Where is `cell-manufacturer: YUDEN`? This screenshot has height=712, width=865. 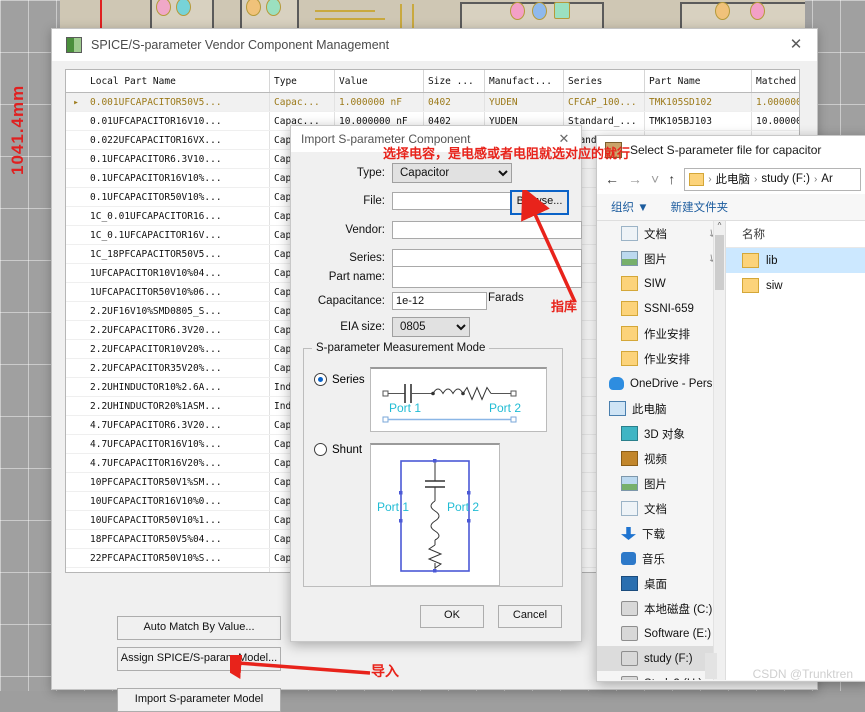 cell-manufacturer: YUDEN is located at coordinates (524, 102).